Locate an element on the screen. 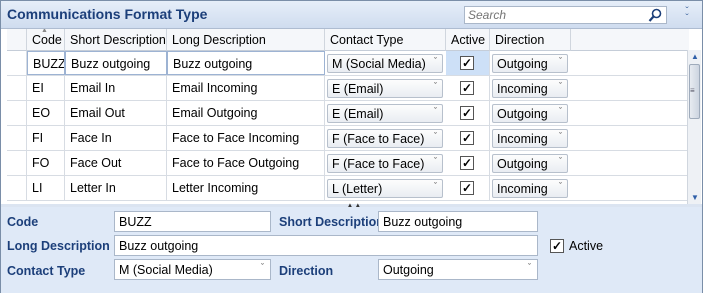 This screenshot has height=293, width=703. cell-long-description: Buzz outgoing is located at coordinates (246, 63).